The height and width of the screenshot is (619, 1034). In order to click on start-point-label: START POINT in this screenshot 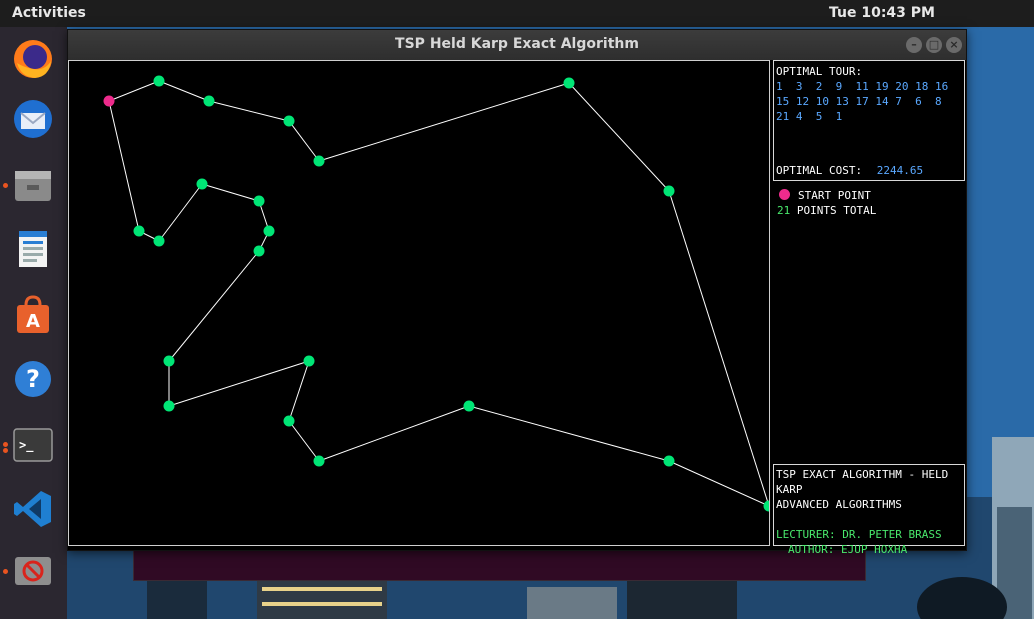, I will do `click(834, 195)`.